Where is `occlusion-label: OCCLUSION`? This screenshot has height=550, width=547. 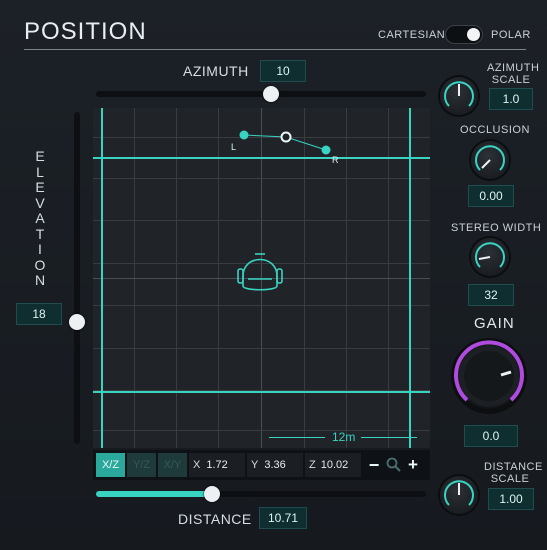
occlusion-label: OCCLUSION is located at coordinates (495, 130).